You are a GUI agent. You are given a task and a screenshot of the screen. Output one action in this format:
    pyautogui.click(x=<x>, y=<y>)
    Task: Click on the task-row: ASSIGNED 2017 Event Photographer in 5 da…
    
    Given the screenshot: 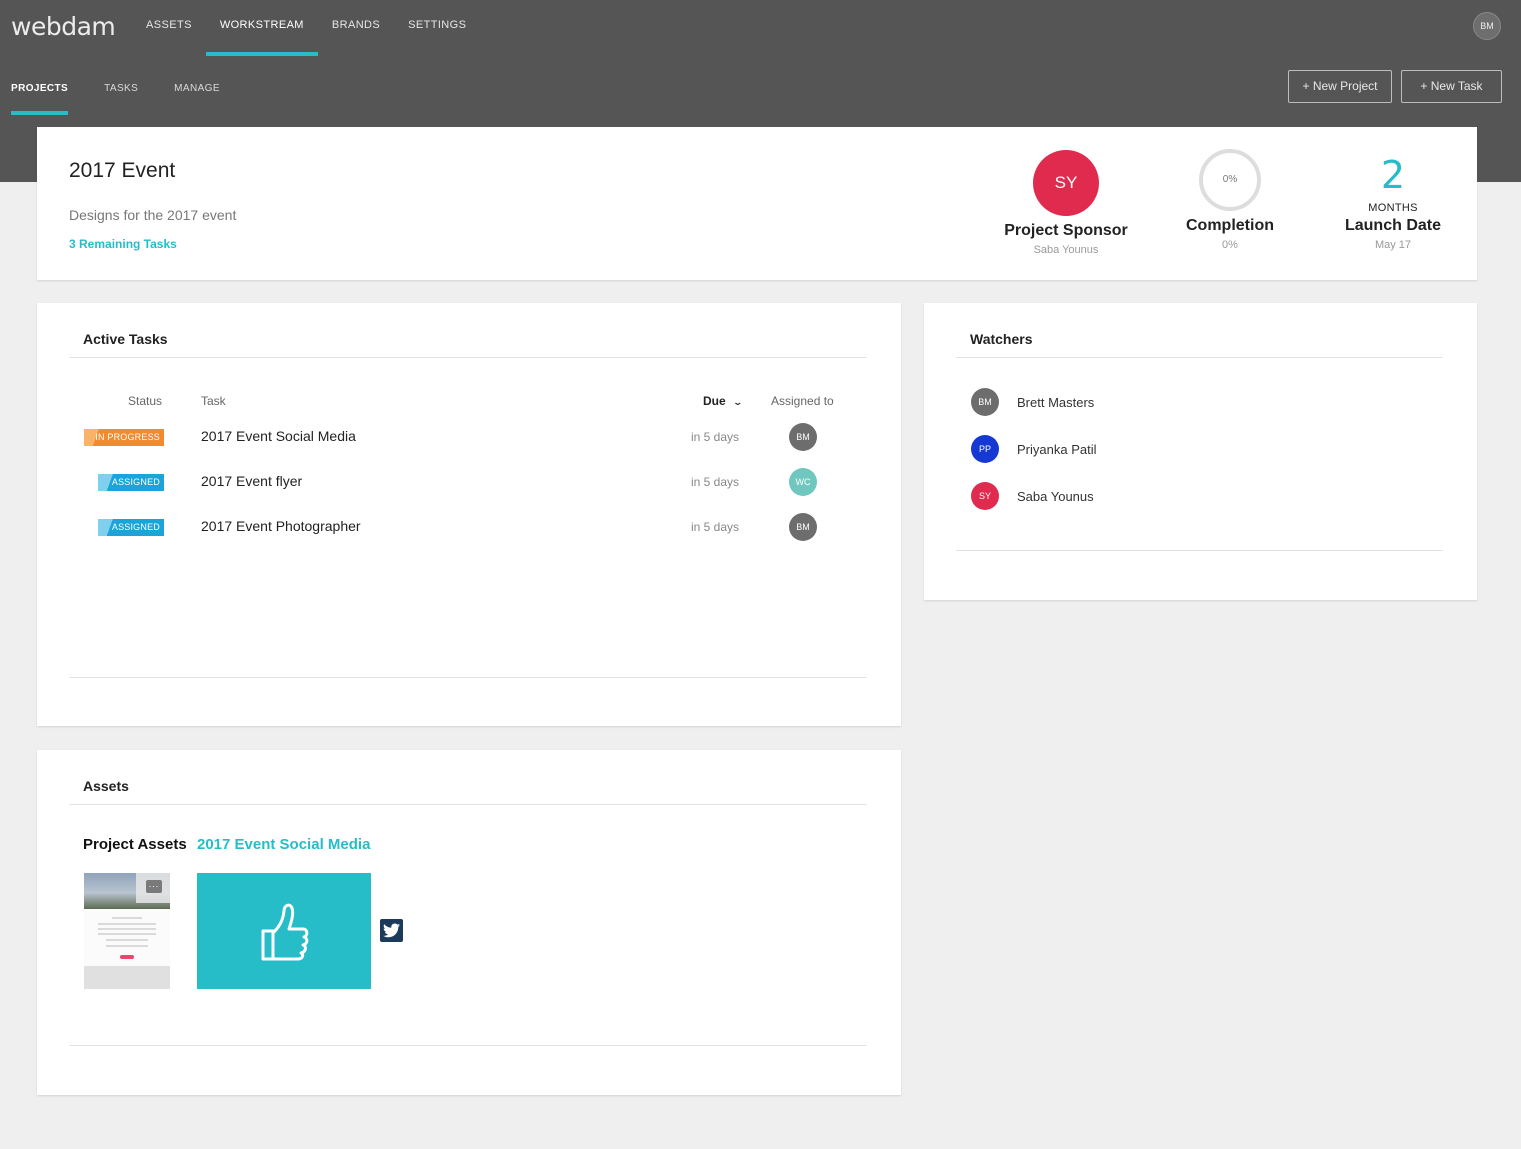 What is the action you would take?
    pyautogui.click(x=469, y=528)
    